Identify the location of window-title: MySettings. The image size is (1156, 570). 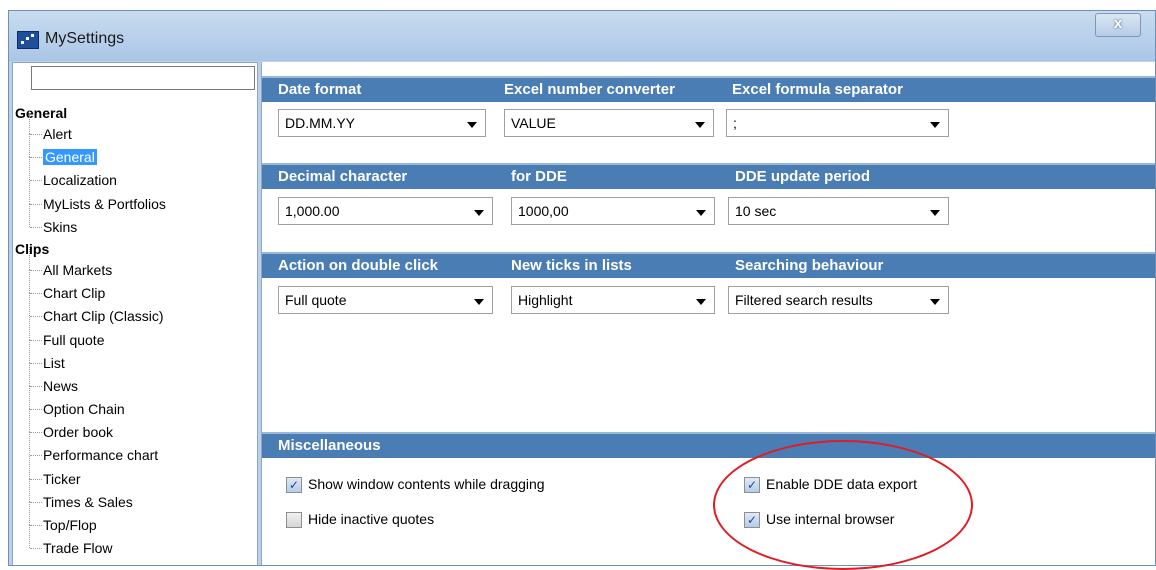
(85, 38).